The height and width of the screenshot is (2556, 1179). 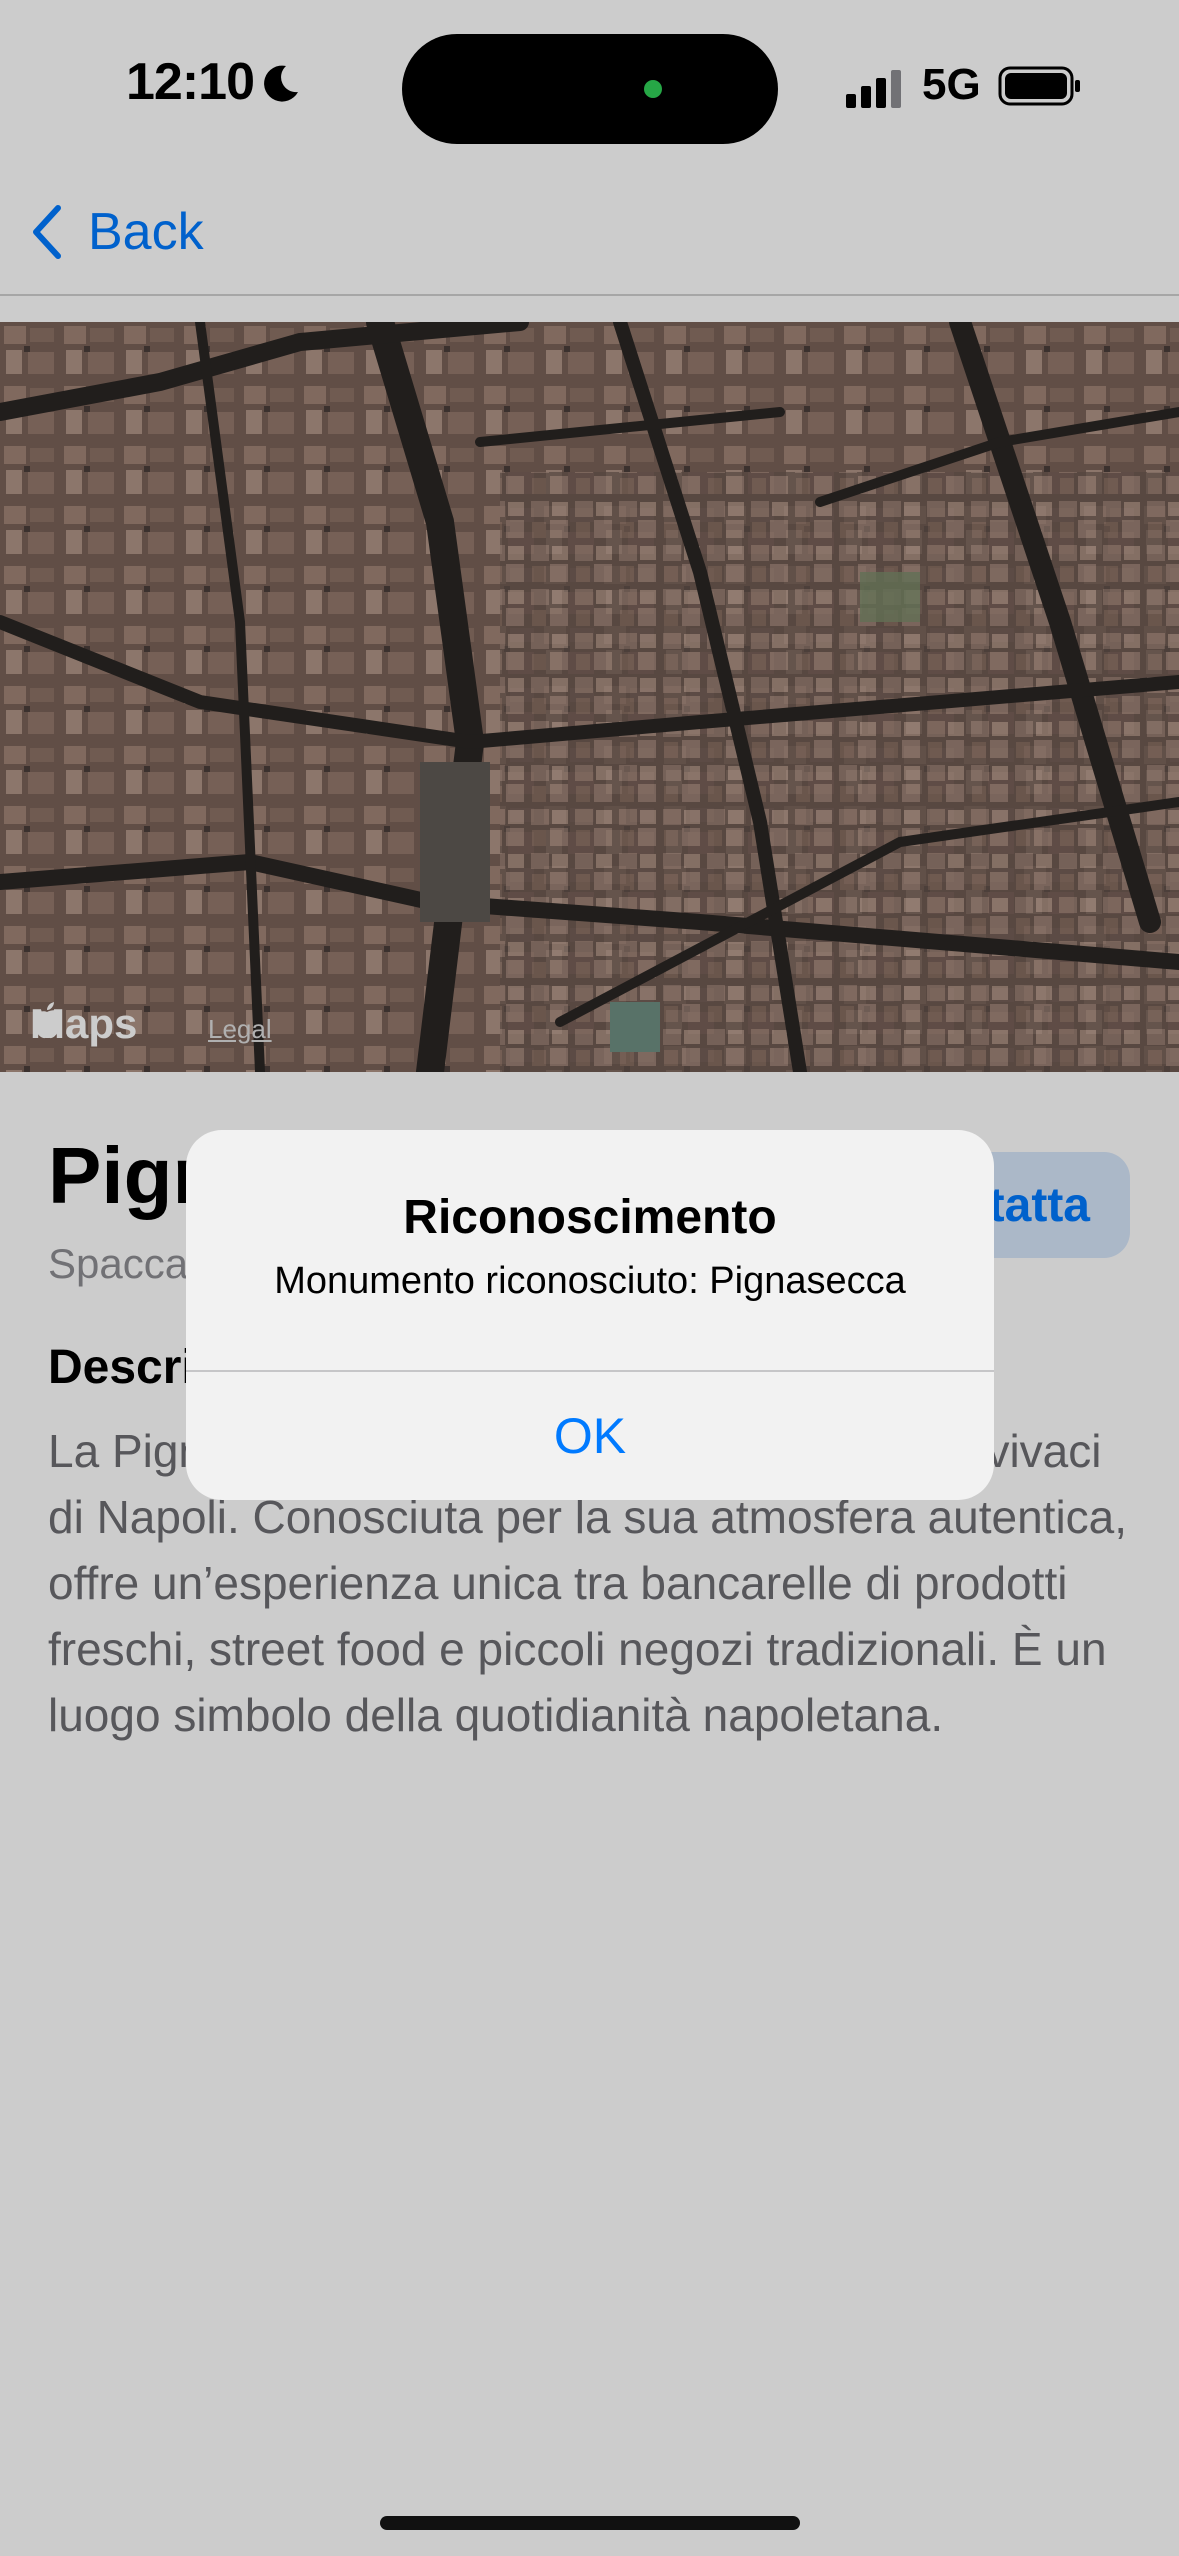 What do you see at coordinates (590, 1281) in the screenshot?
I see `alert-message: Monumento riconosciuto: Pignasecca` at bounding box center [590, 1281].